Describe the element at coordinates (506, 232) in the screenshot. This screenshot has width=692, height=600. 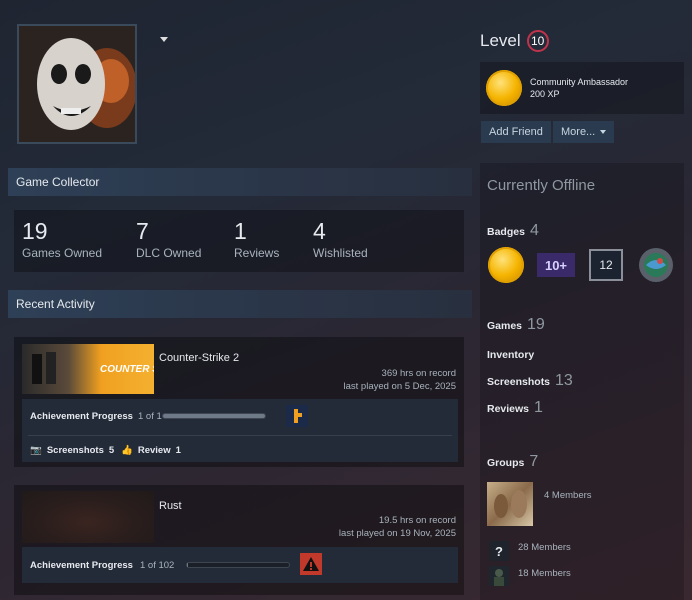
I see `badges-label: Badges` at that location.